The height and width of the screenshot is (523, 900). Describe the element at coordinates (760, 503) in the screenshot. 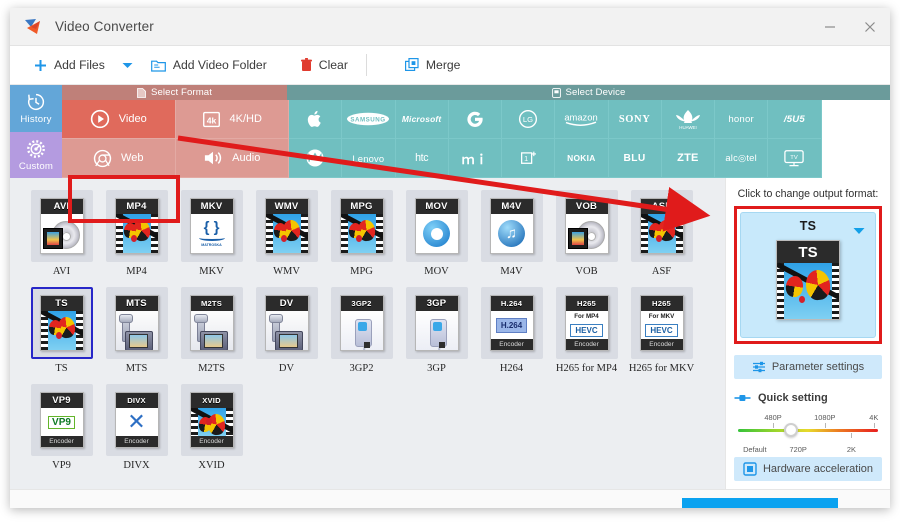

I see `run-button: Run` at that location.